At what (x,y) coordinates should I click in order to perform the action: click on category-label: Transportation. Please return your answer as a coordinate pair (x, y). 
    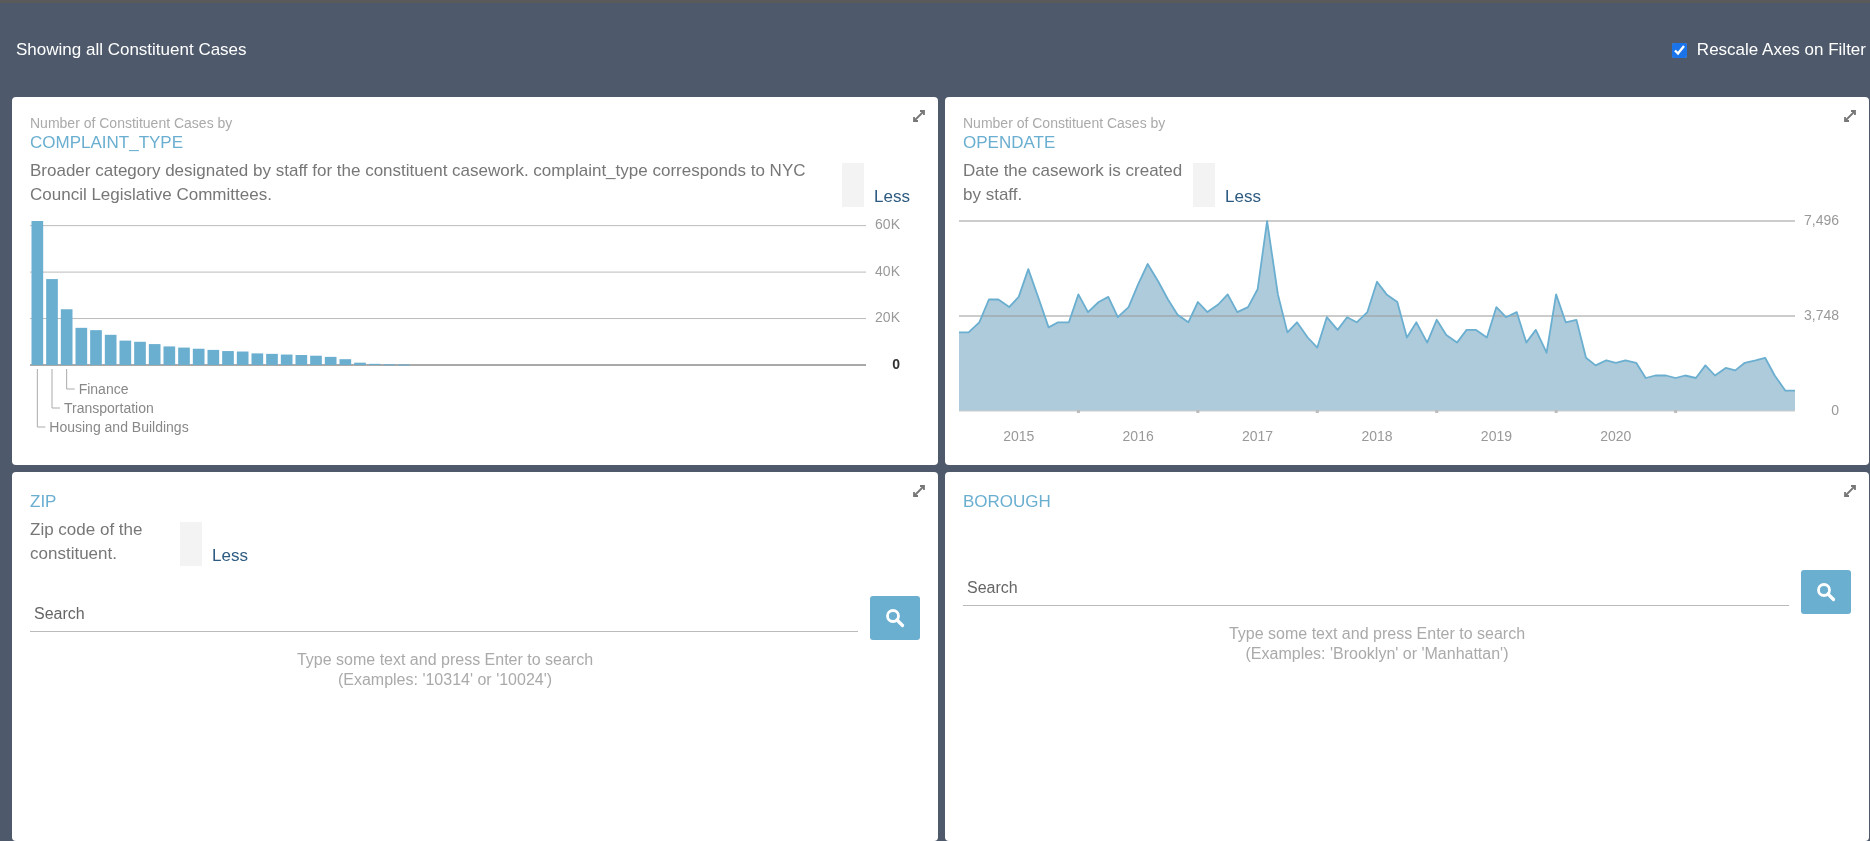
    Looking at the image, I should click on (109, 408).